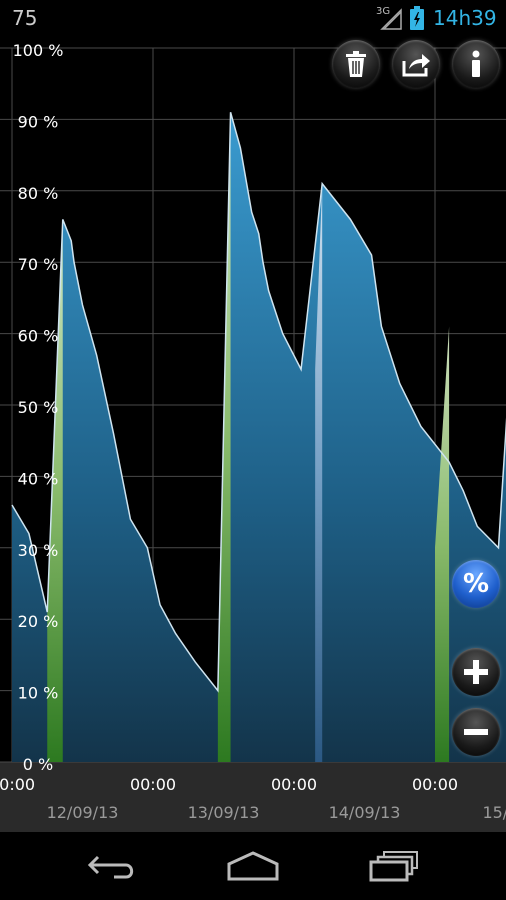 This screenshot has width=506, height=900. Describe the element at coordinates (83, 812) in the screenshot. I see `x-date-label: 12/09/13` at that location.